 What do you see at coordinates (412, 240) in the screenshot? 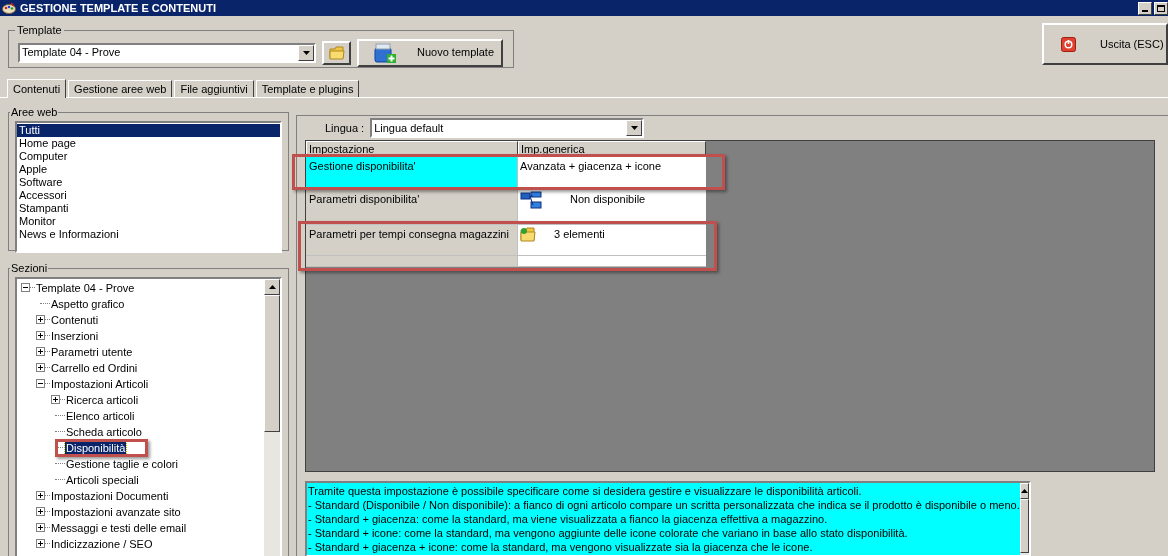
I see `table-cell: Parametri per tempi consegna magazzini` at bounding box center [412, 240].